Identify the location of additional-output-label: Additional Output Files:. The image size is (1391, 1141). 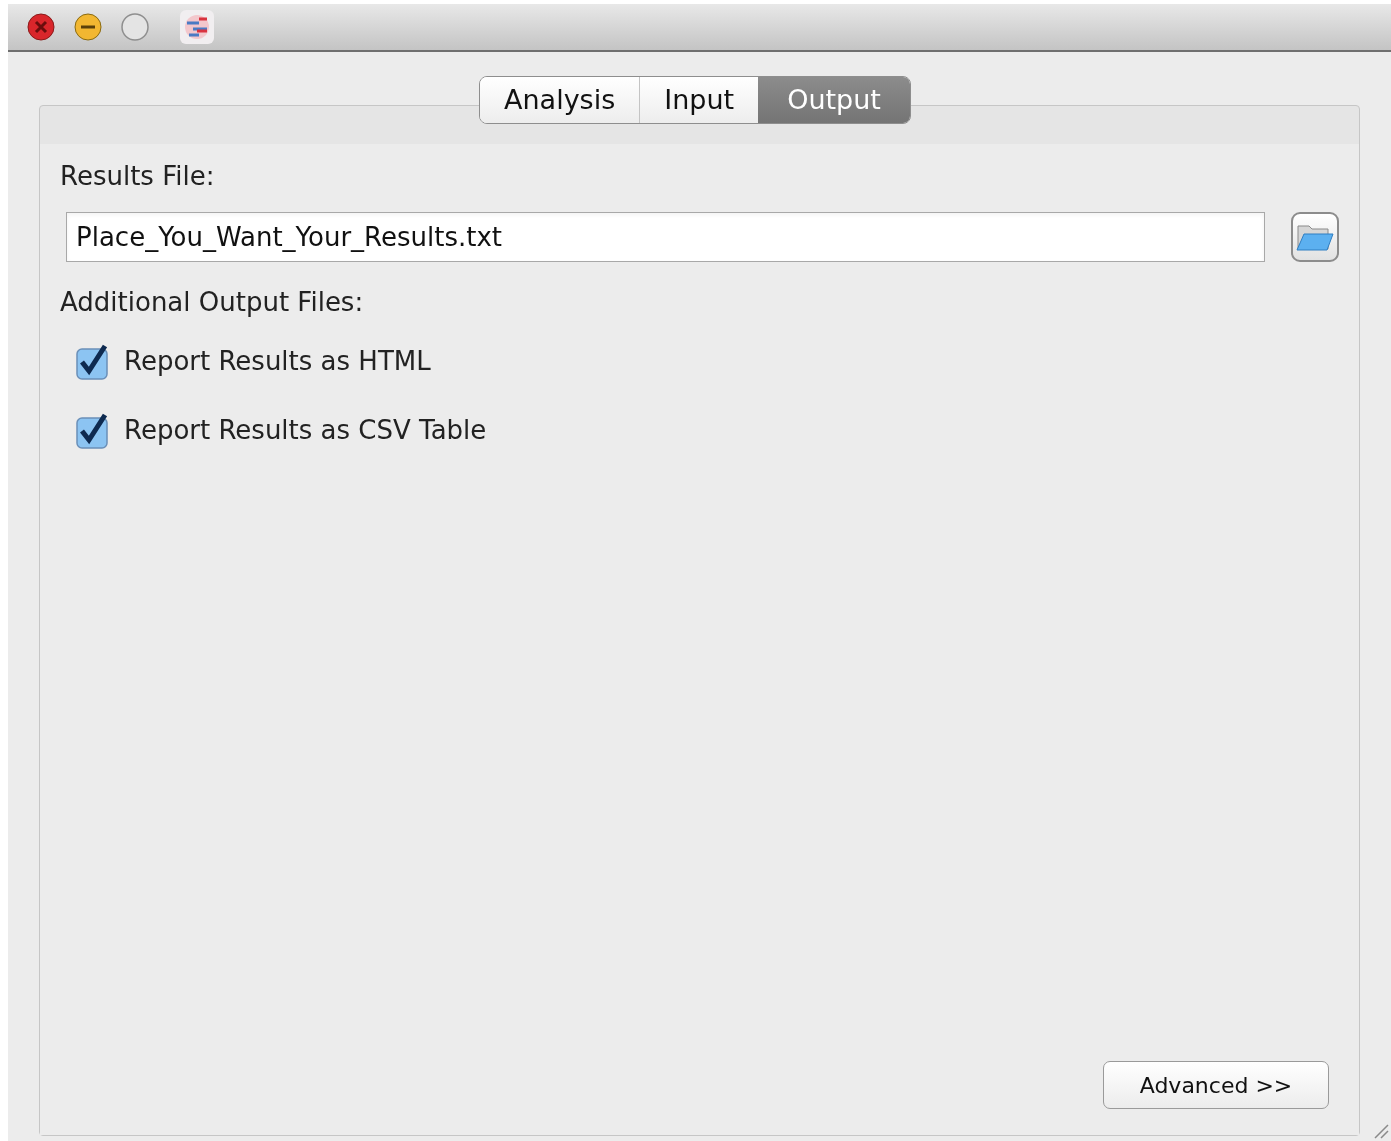
(212, 302).